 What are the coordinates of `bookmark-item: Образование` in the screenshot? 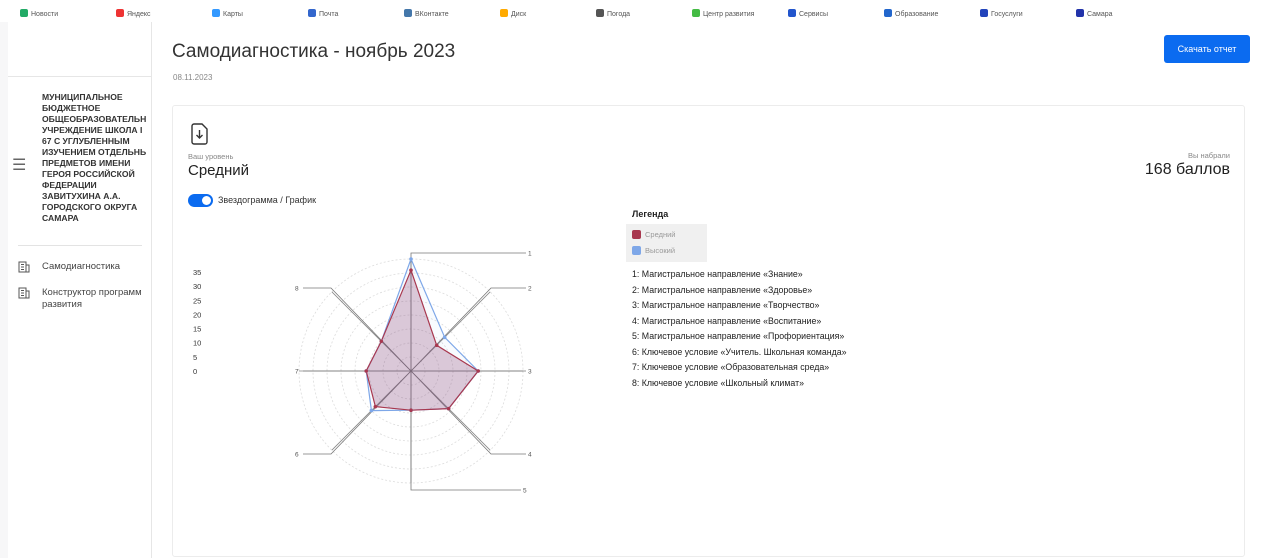 It's located at (911, 13).